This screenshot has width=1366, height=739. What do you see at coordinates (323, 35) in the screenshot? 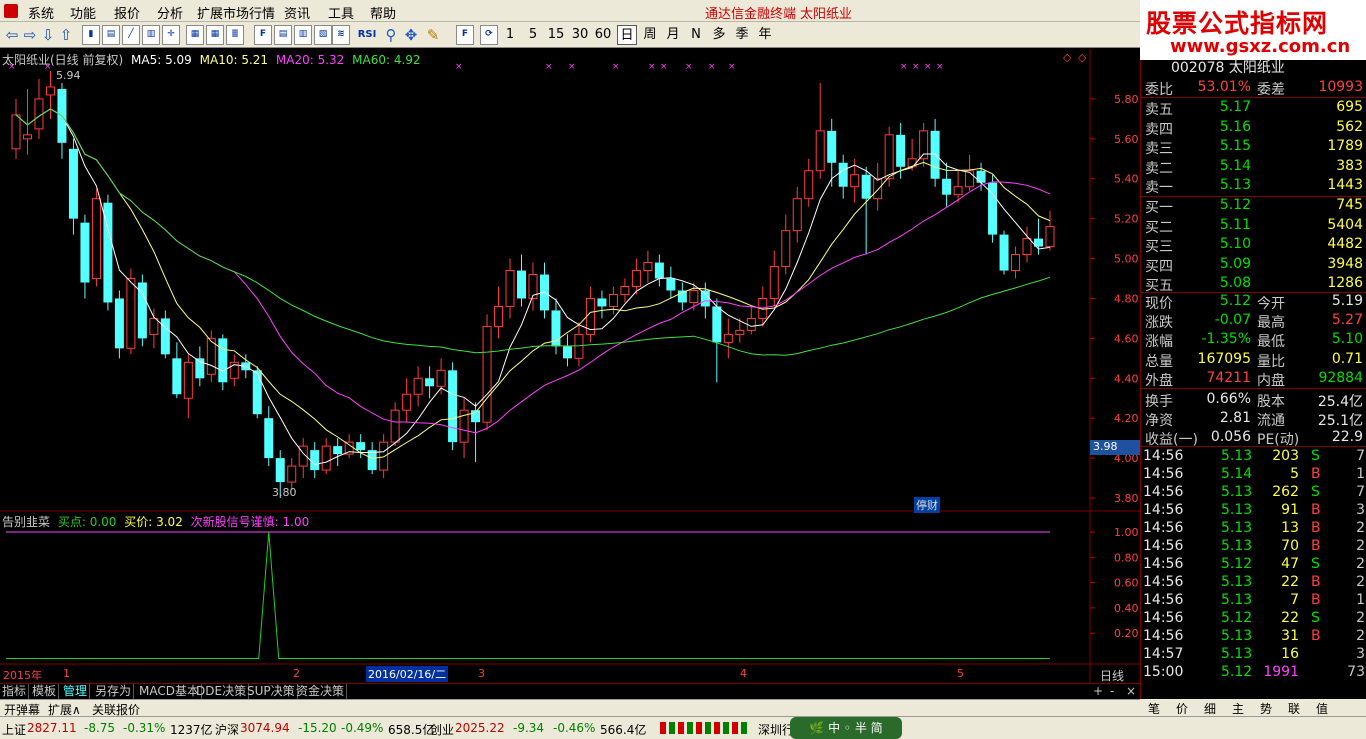
I see `chart-icon: ▧` at bounding box center [323, 35].